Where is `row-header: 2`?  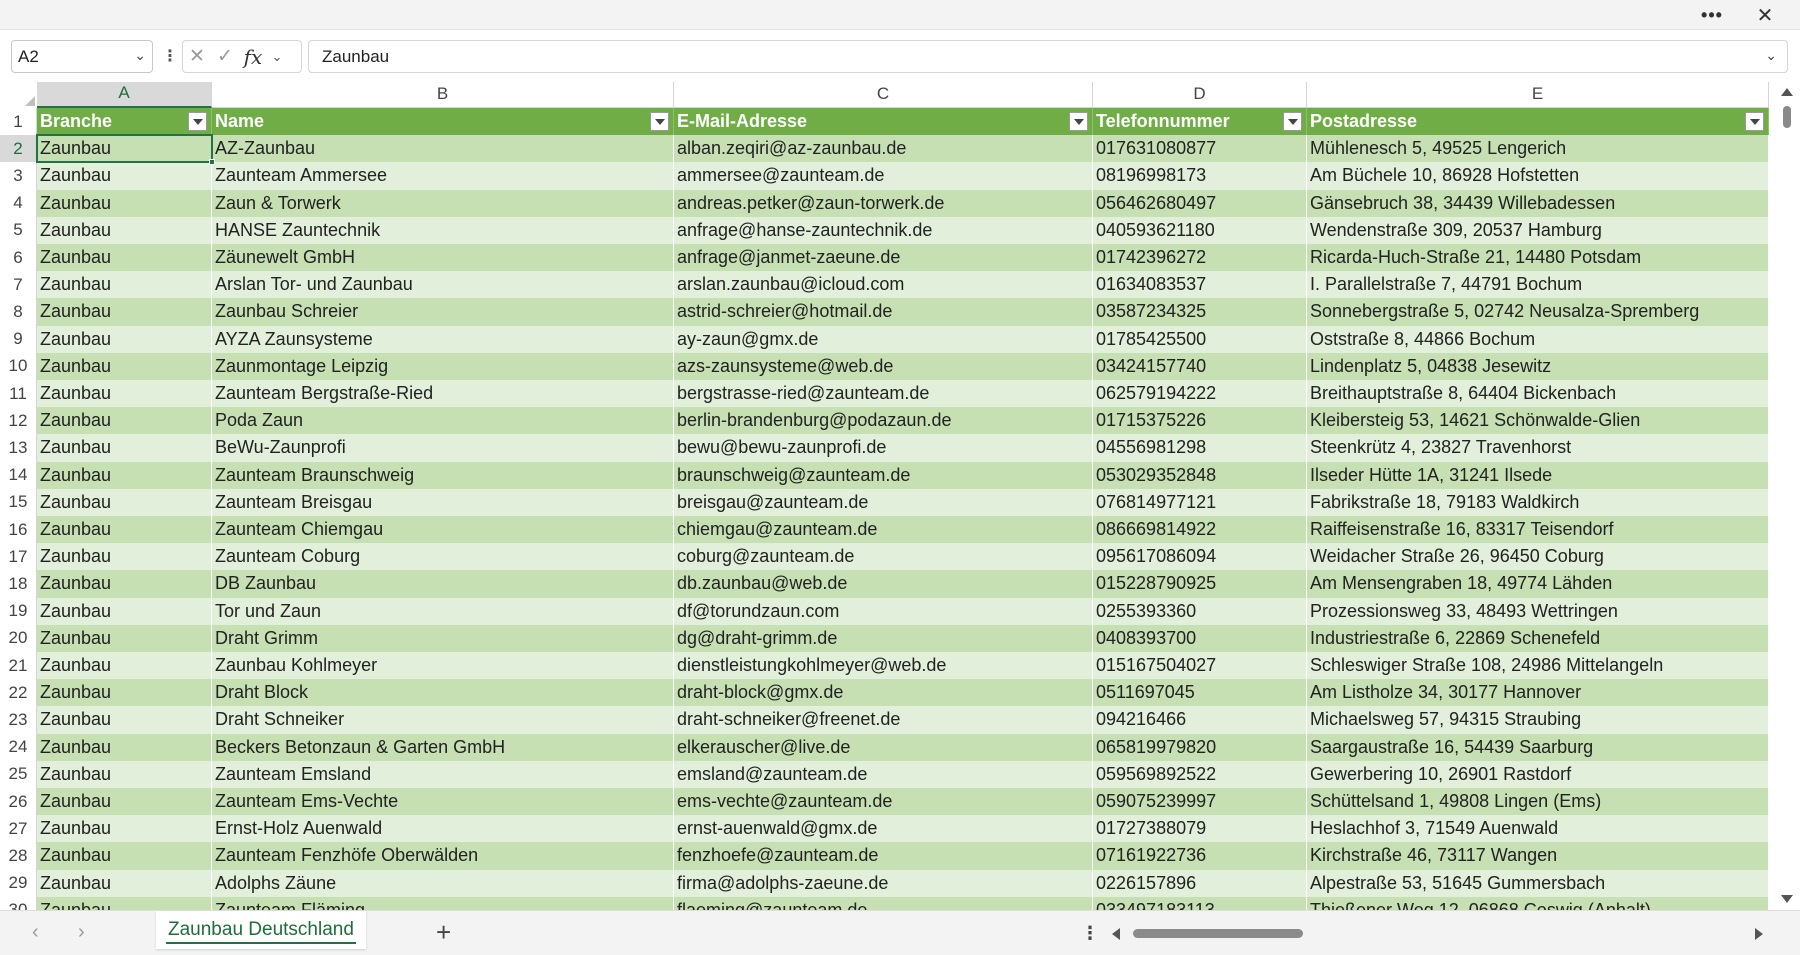 row-header: 2 is located at coordinates (18, 149).